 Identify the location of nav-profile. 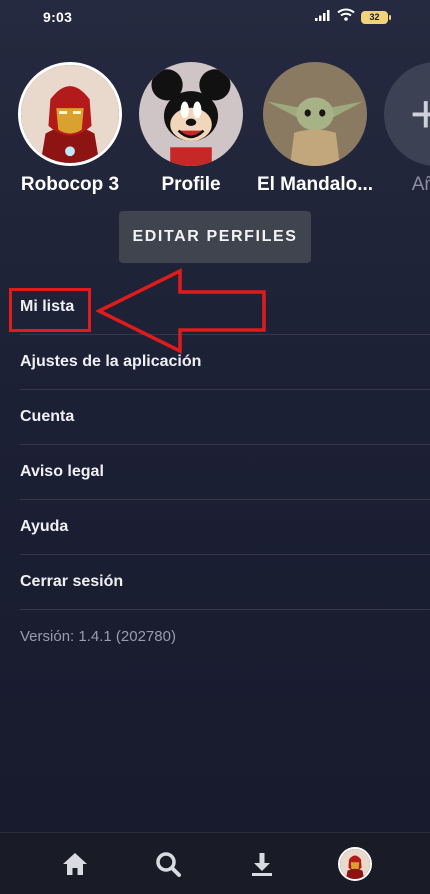
(355, 864).